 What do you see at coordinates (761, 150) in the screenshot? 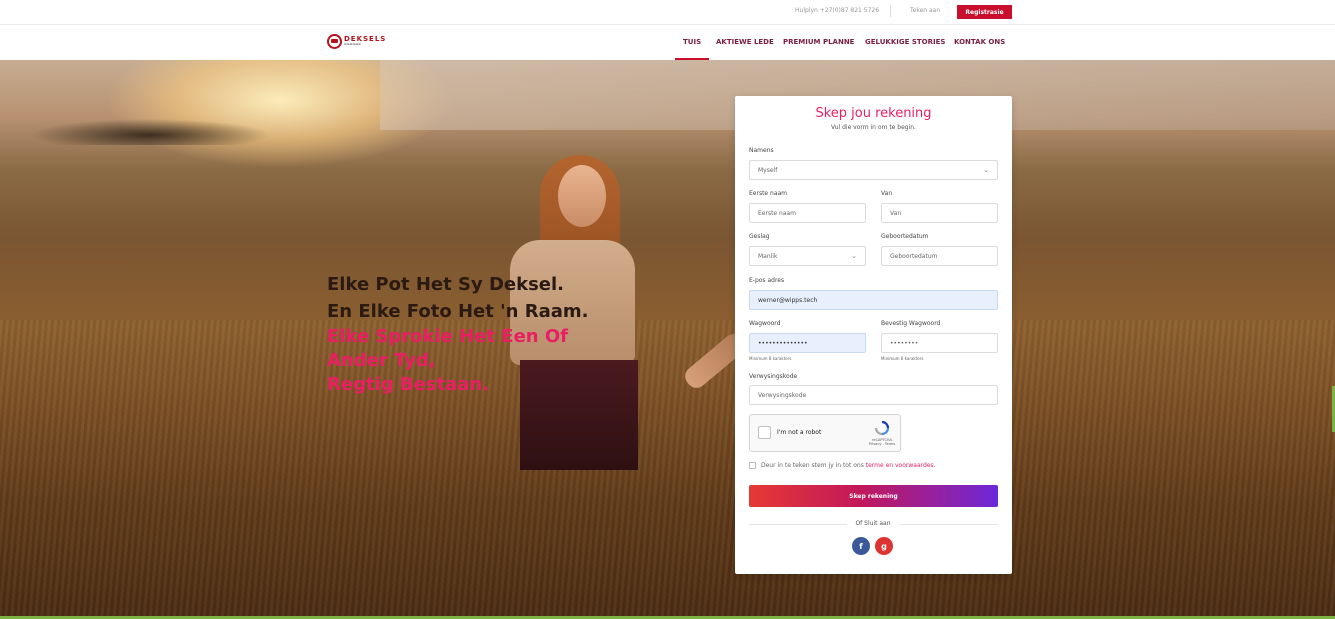
I see `names-label: Namens` at bounding box center [761, 150].